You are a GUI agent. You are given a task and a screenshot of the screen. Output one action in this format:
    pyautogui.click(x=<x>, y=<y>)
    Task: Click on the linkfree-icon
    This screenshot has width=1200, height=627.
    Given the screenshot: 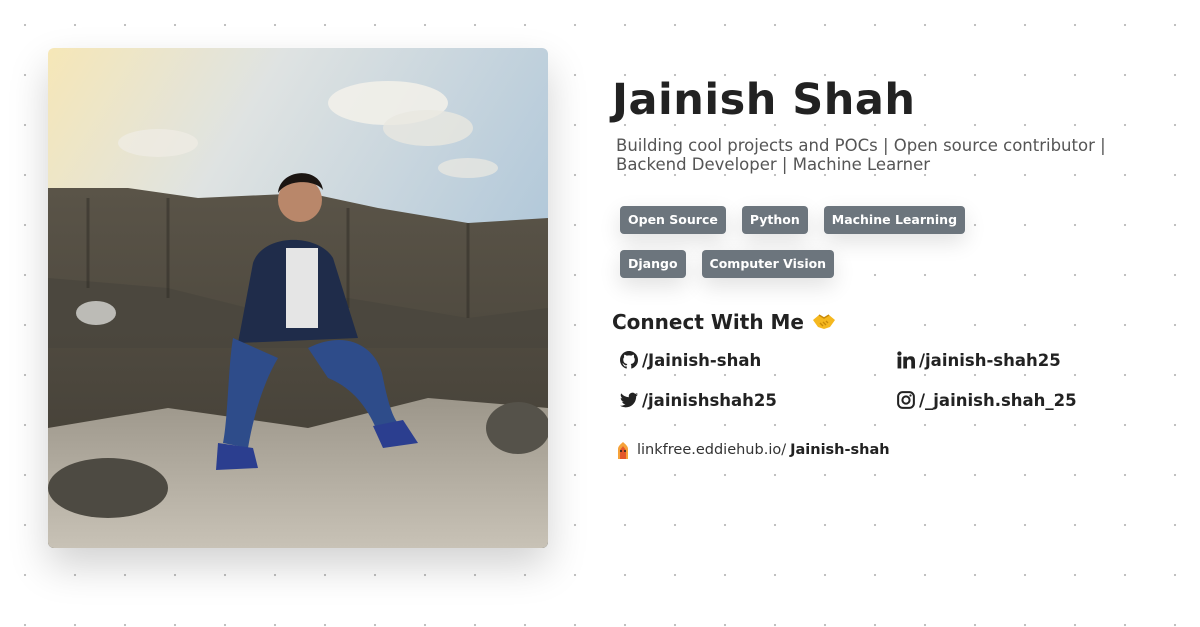 What is the action you would take?
    pyautogui.click(x=623, y=450)
    